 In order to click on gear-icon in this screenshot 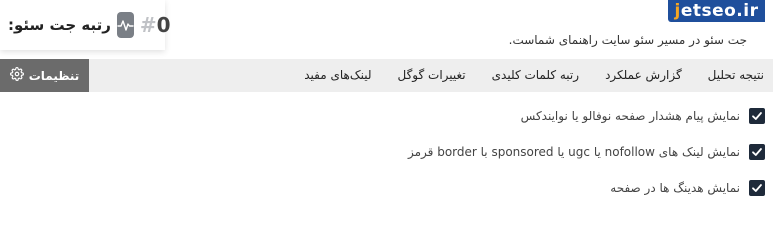, I will do `click(16, 75)`.